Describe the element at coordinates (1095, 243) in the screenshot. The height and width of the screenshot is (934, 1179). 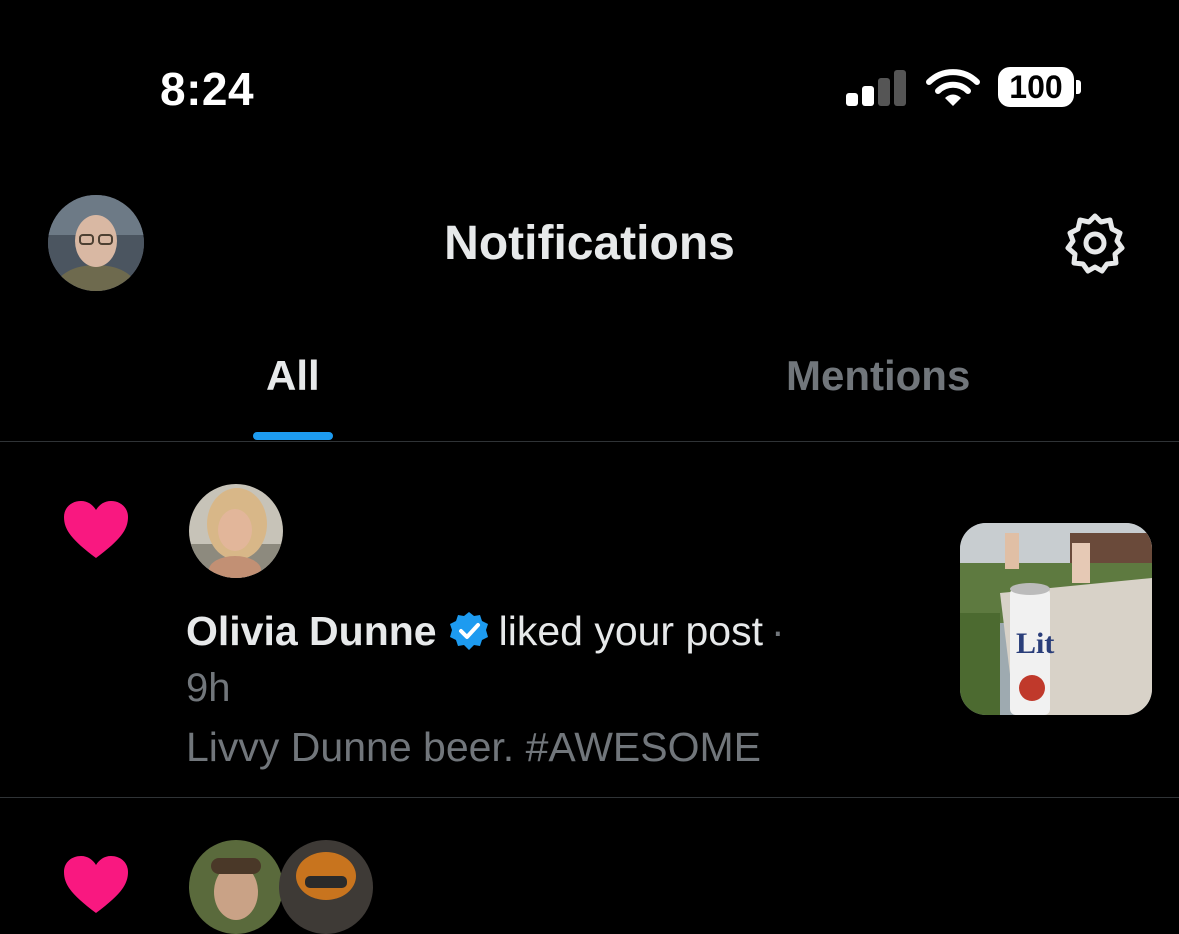
I see `gear-icon` at that location.